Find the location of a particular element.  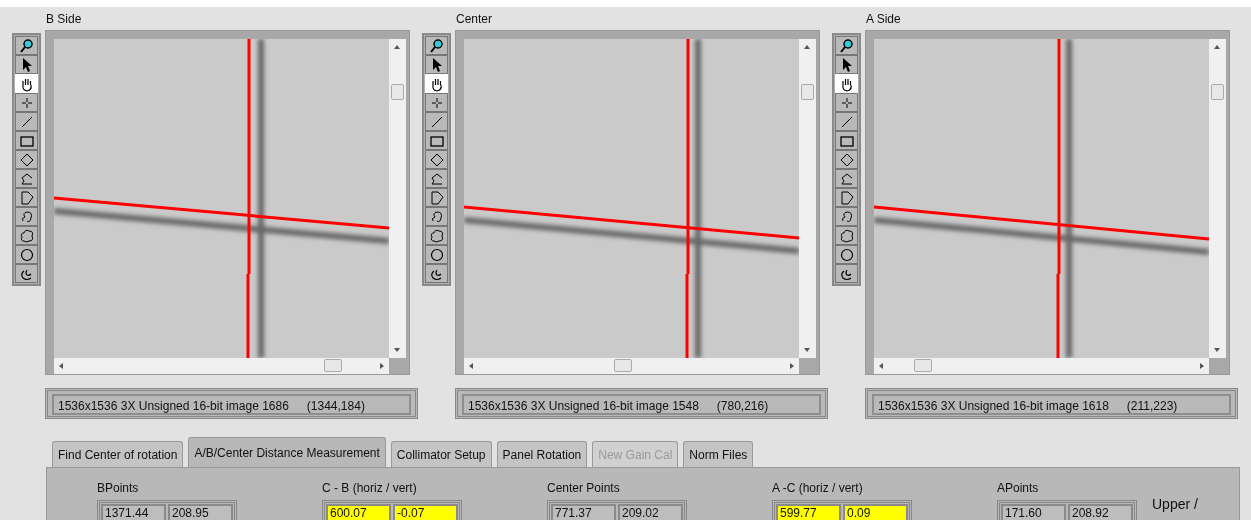

tab: Collimator Setup is located at coordinates (441, 454).